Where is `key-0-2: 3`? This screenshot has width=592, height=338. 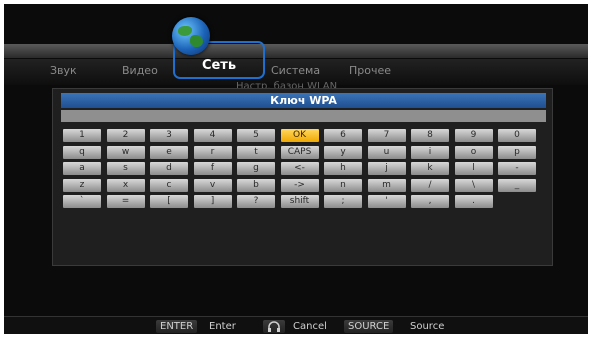 key-0-2: 3 is located at coordinates (169, 135).